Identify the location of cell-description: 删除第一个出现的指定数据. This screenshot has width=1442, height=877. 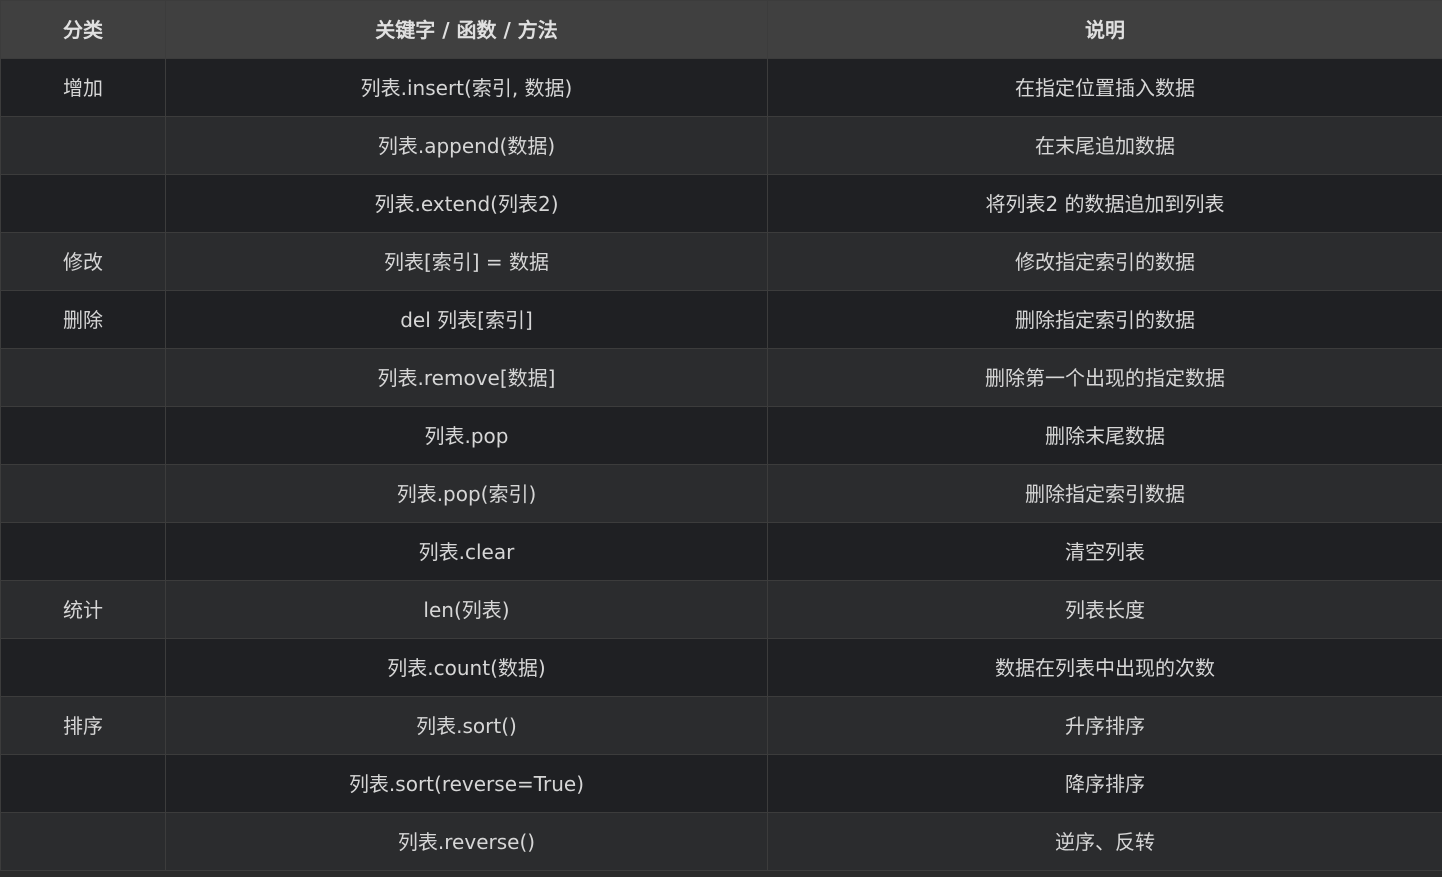
(1104, 377).